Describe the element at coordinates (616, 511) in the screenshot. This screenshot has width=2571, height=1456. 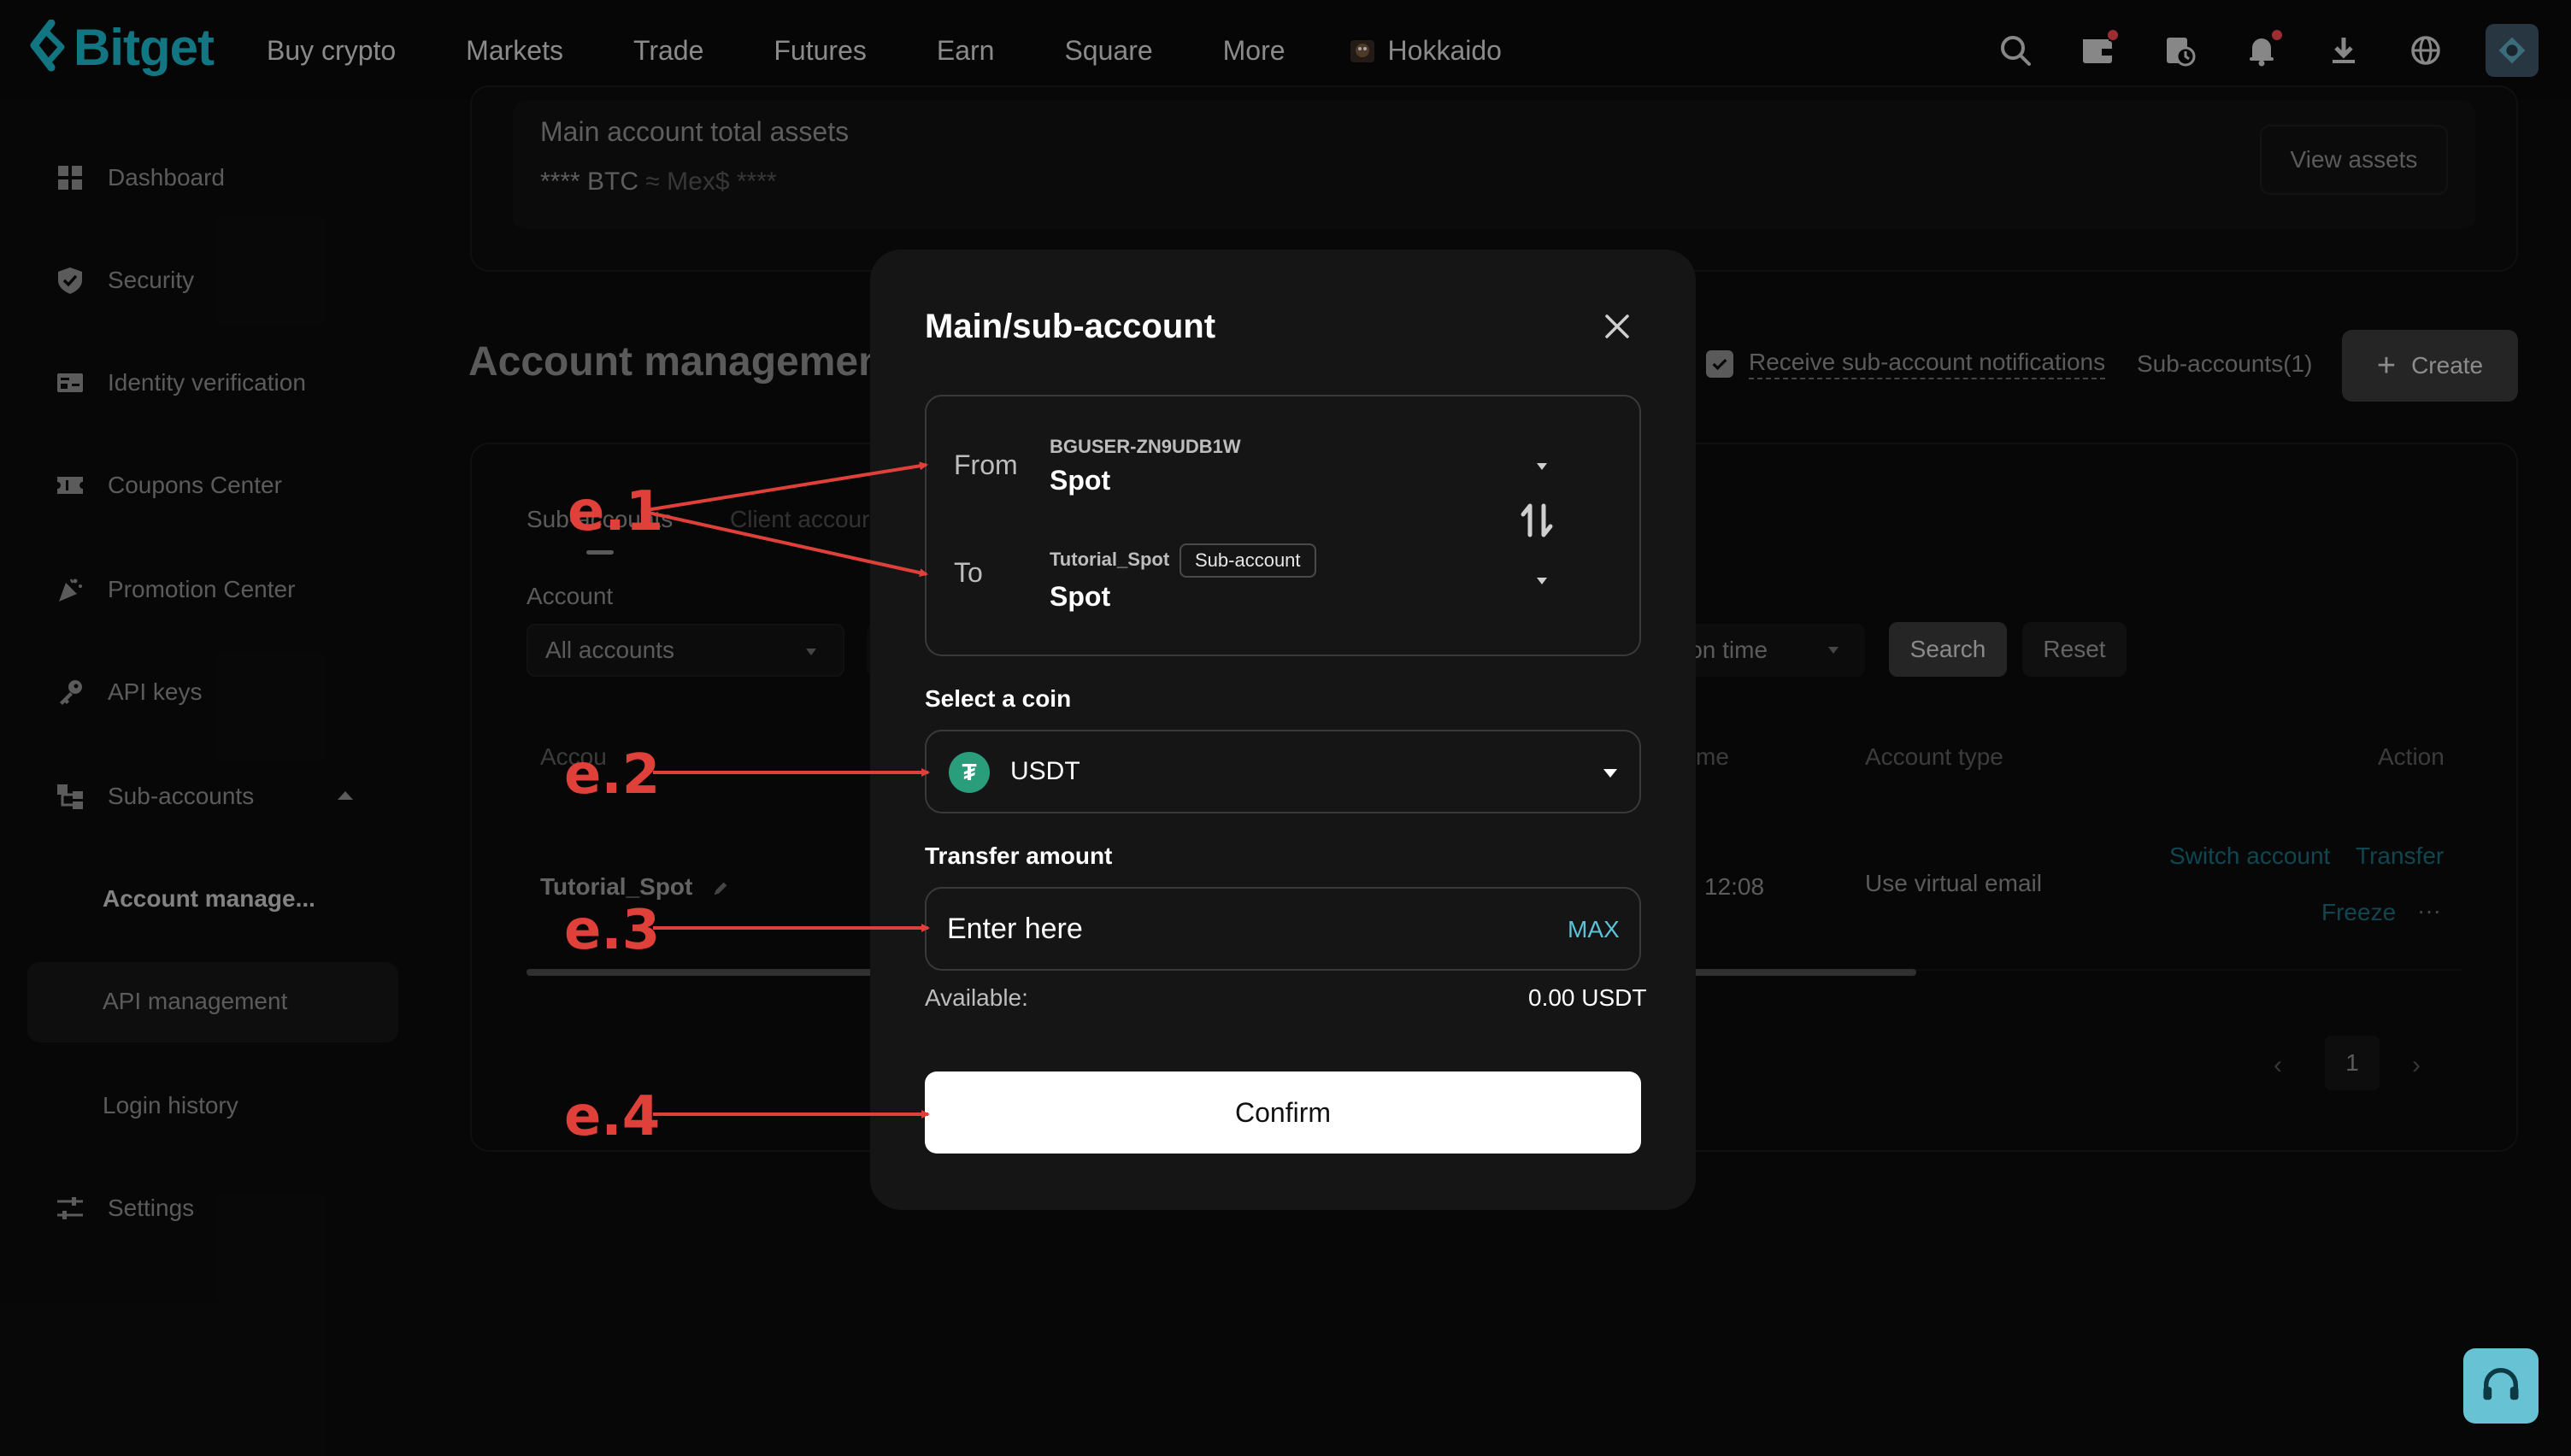
I see `annotation-label-e1: e.1` at that location.